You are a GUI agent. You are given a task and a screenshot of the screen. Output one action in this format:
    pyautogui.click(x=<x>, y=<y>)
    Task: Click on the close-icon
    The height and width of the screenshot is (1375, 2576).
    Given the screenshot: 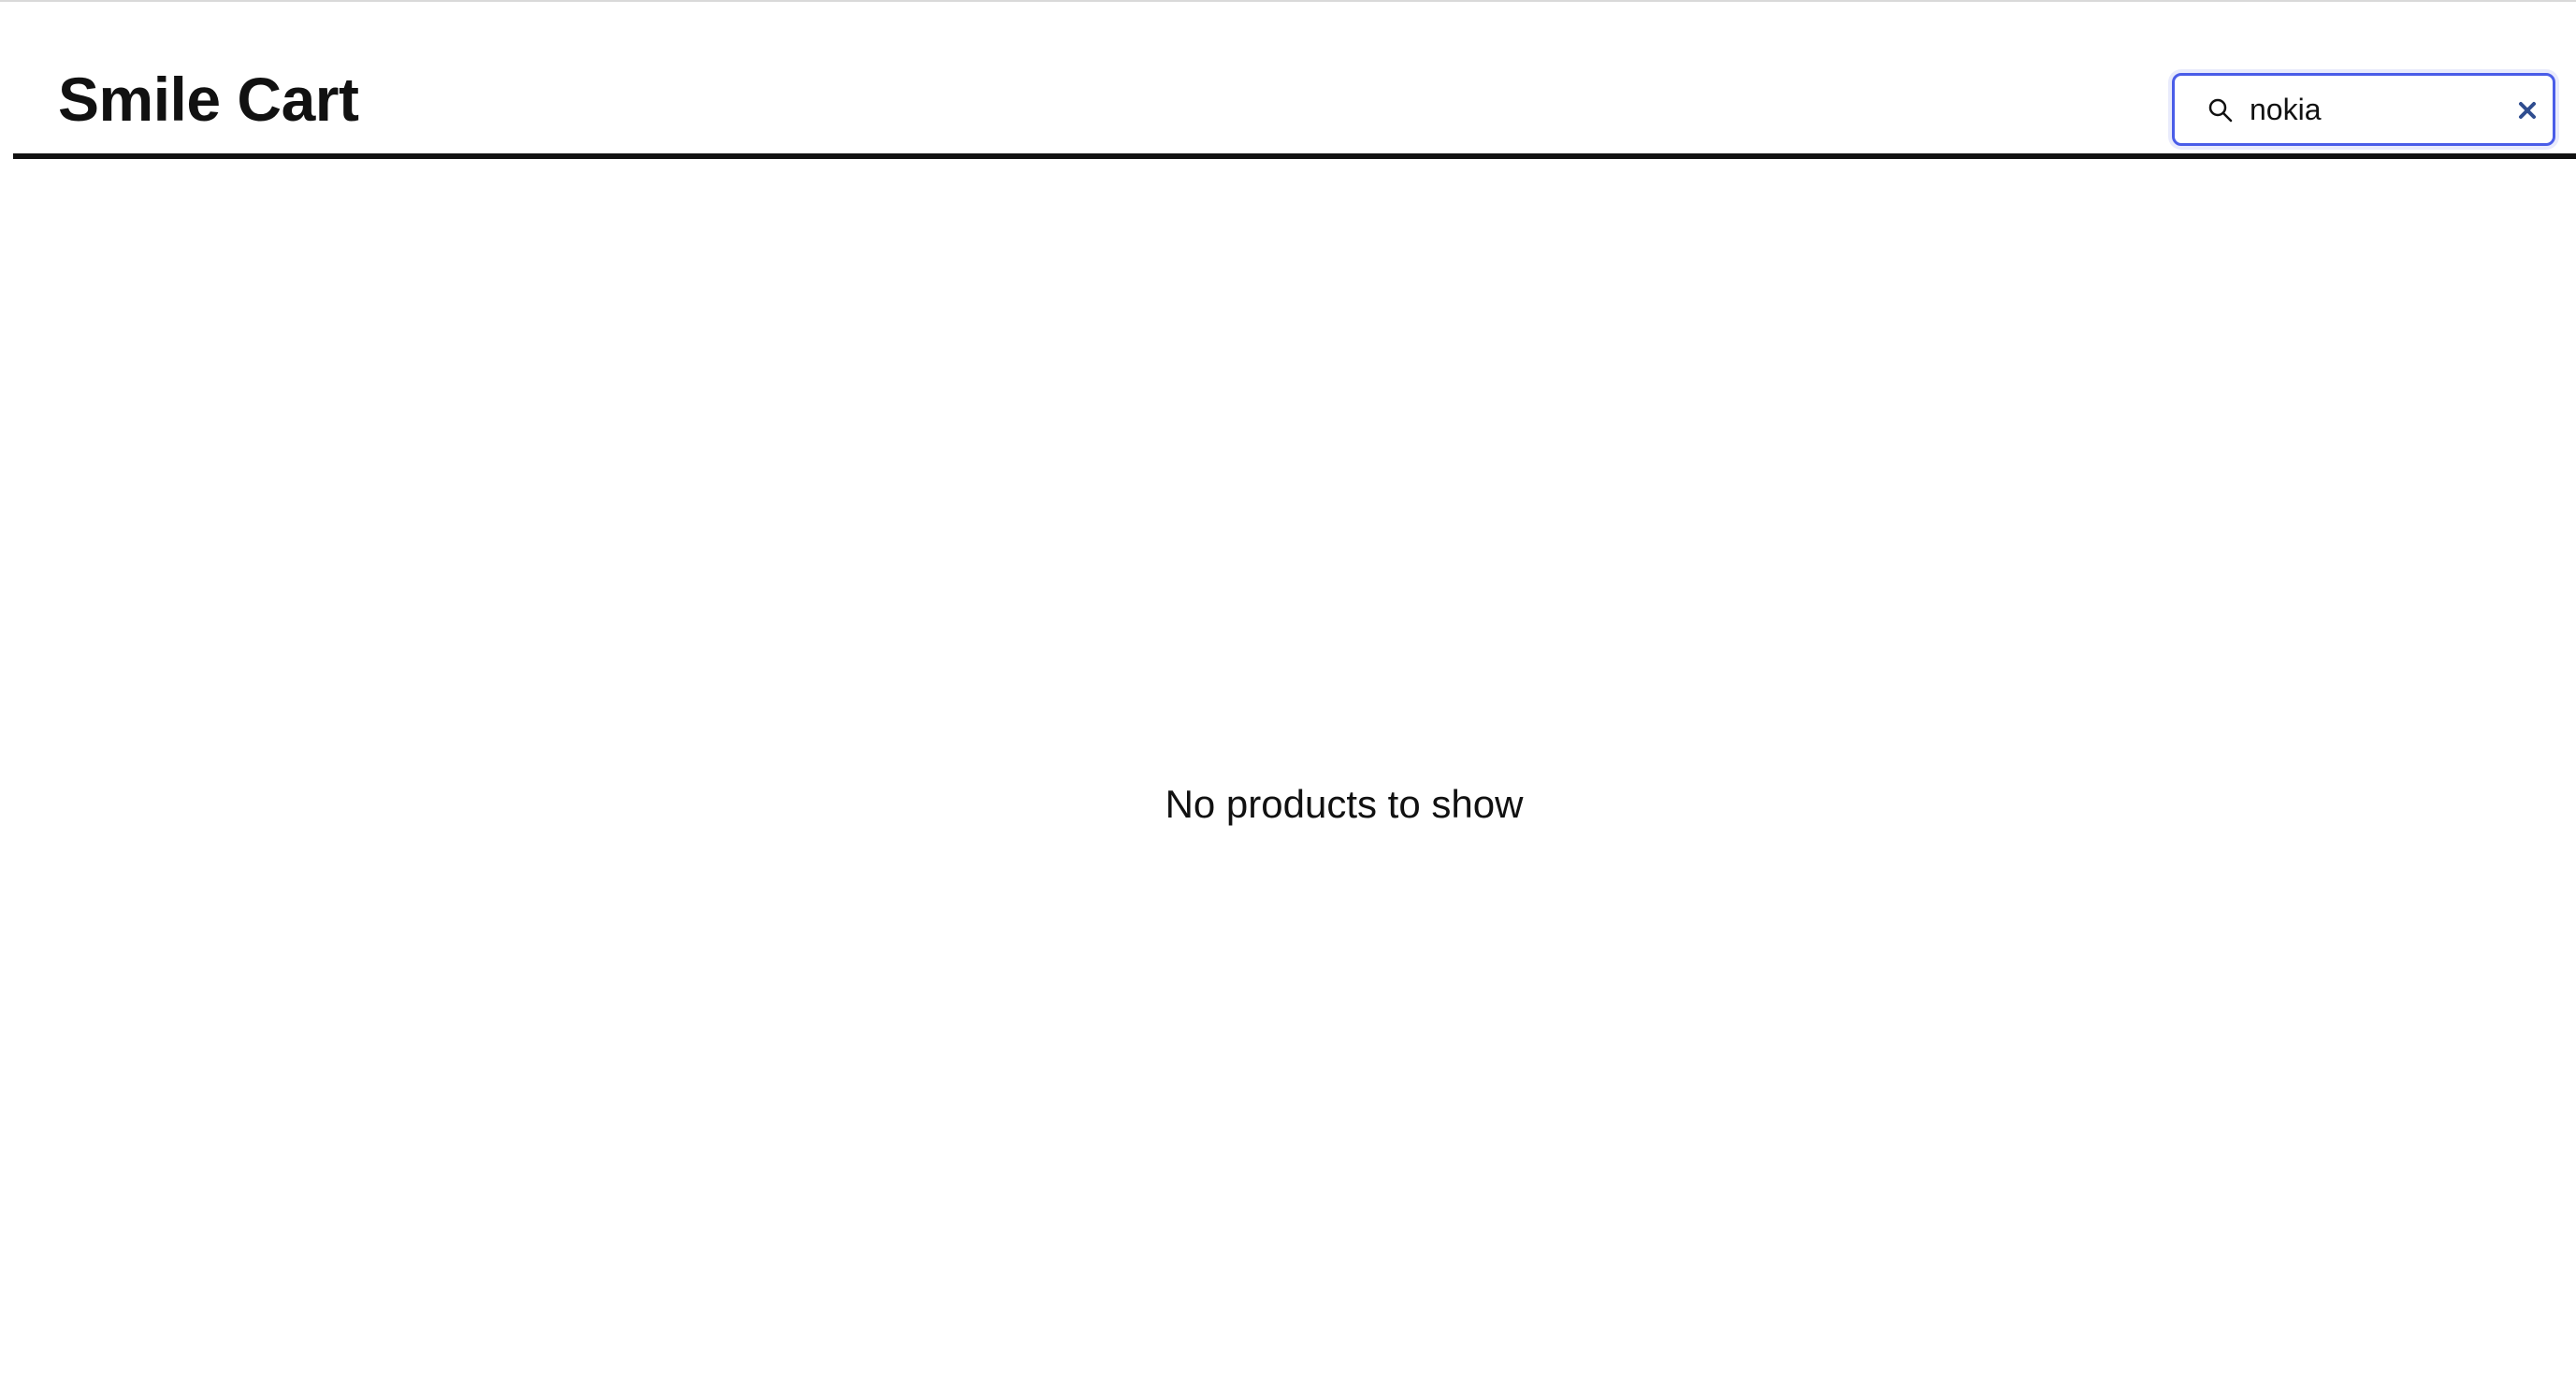 What is the action you would take?
    pyautogui.click(x=2527, y=111)
    